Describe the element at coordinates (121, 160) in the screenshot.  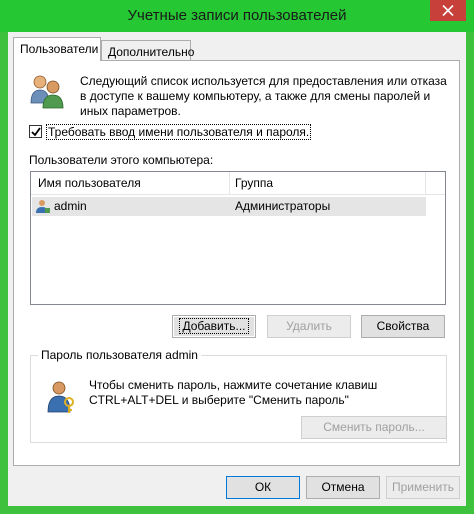
I see `users-list-label: Пользователи этого компьютера:` at that location.